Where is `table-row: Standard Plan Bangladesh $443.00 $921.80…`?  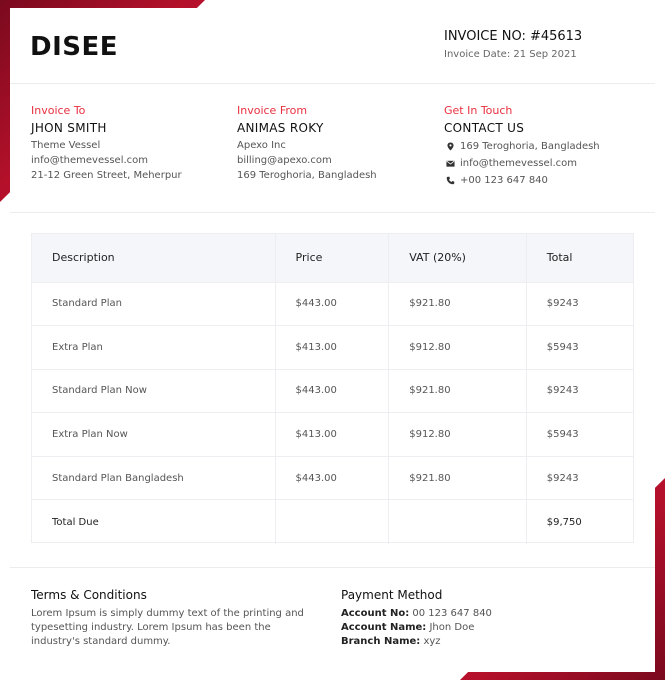 table-row: Standard Plan Bangladesh $443.00 $921.80… is located at coordinates (332, 477).